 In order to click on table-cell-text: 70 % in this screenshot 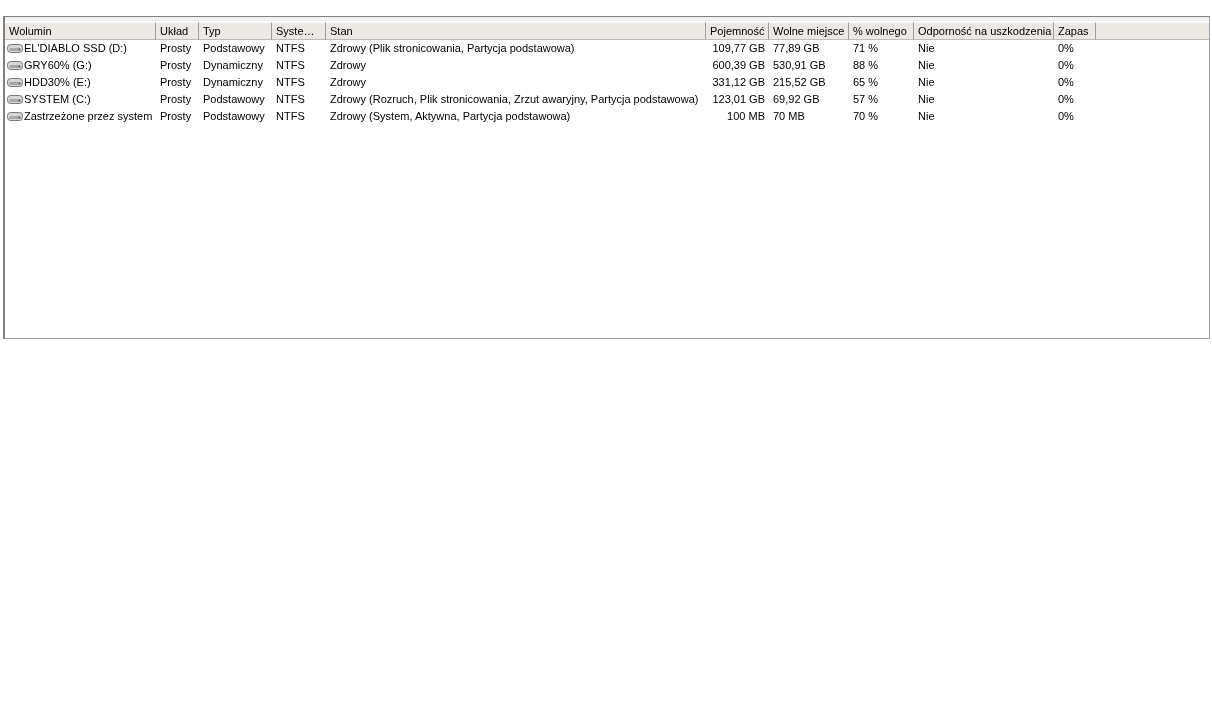, I will do `click(866, 116)`.